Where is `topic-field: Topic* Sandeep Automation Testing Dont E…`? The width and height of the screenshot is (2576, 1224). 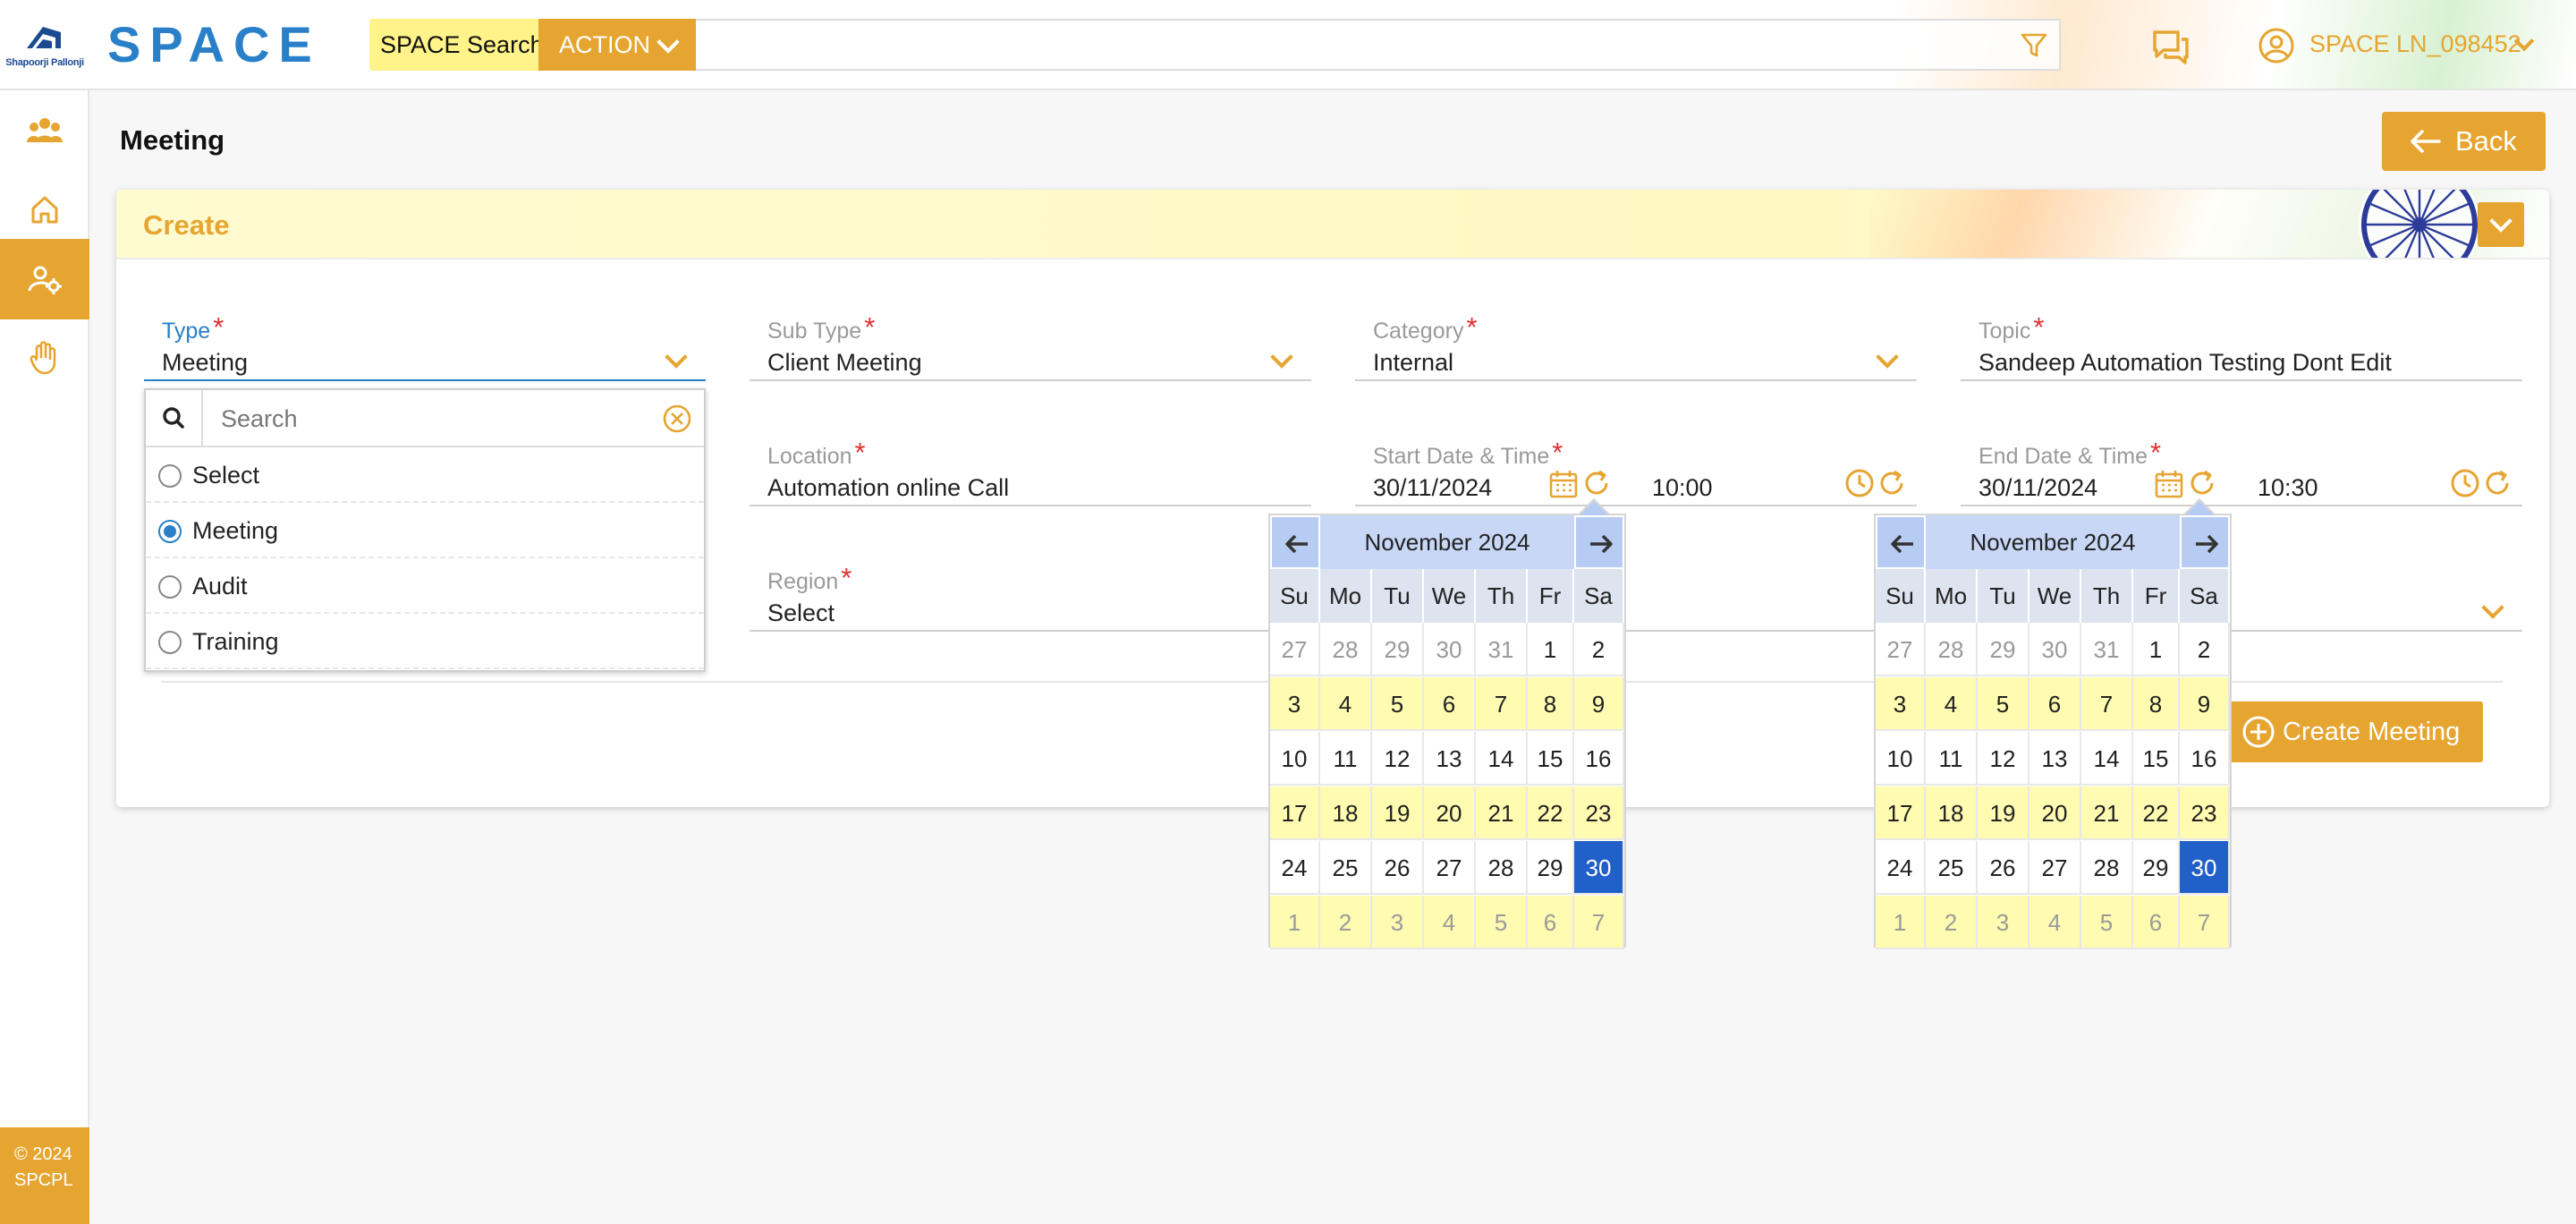 topic-field: Topic* Sandeep Automation Testing Dont E… is located at coordinates (2241, 338).